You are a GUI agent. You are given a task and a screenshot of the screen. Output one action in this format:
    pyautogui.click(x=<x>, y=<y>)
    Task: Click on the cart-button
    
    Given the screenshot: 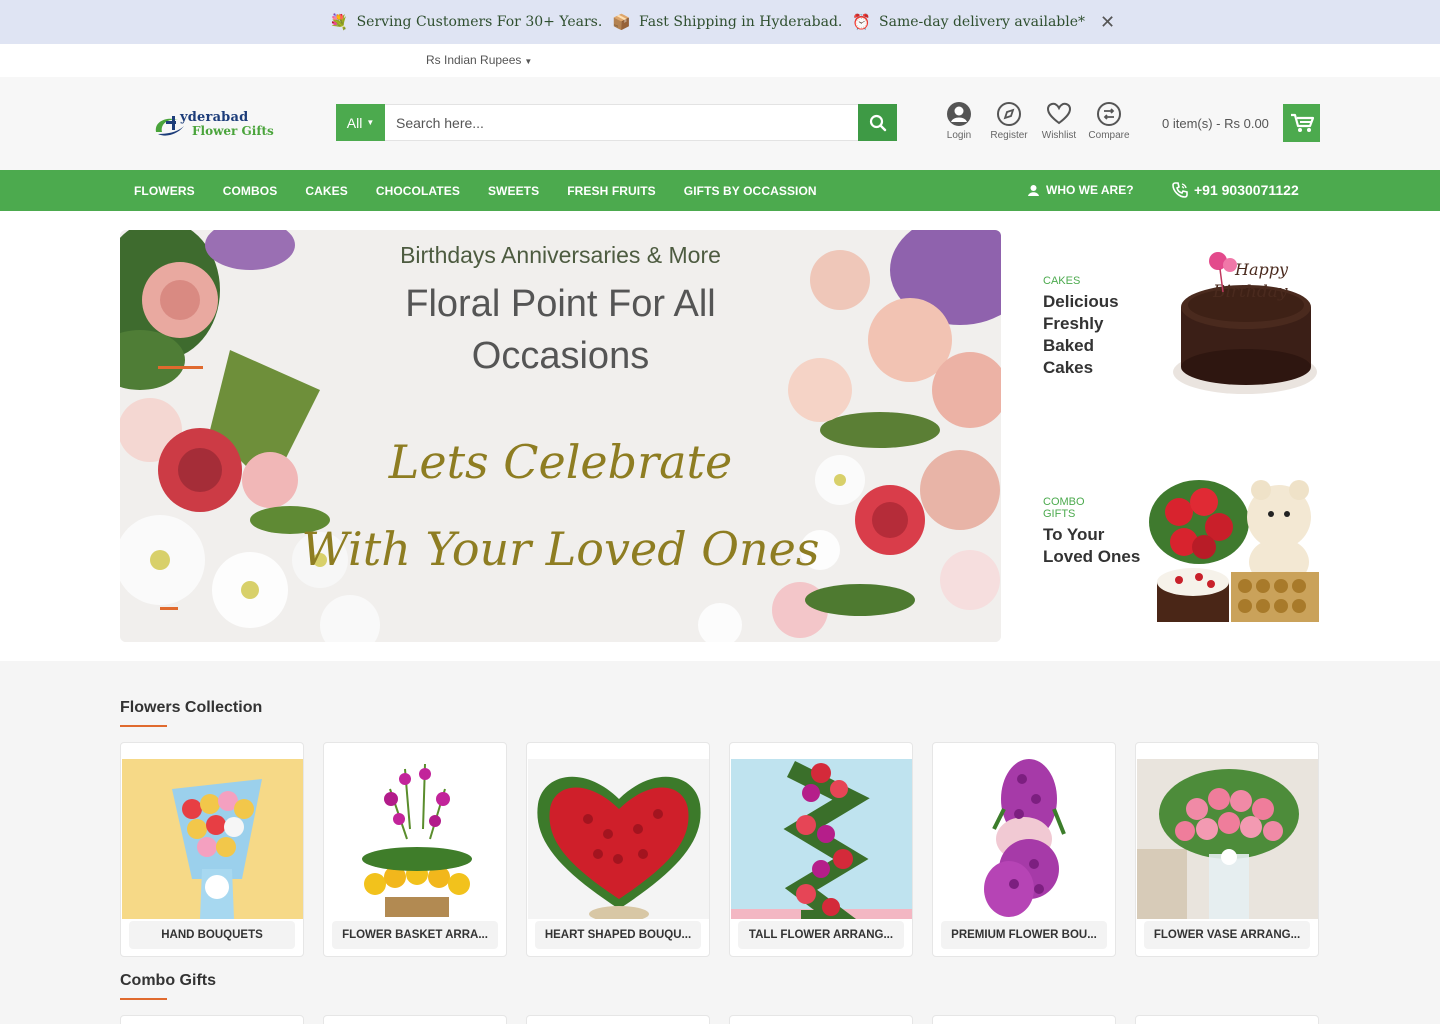 What is the action you would take?
    pyautogui.click(x=1301, y=123)
    